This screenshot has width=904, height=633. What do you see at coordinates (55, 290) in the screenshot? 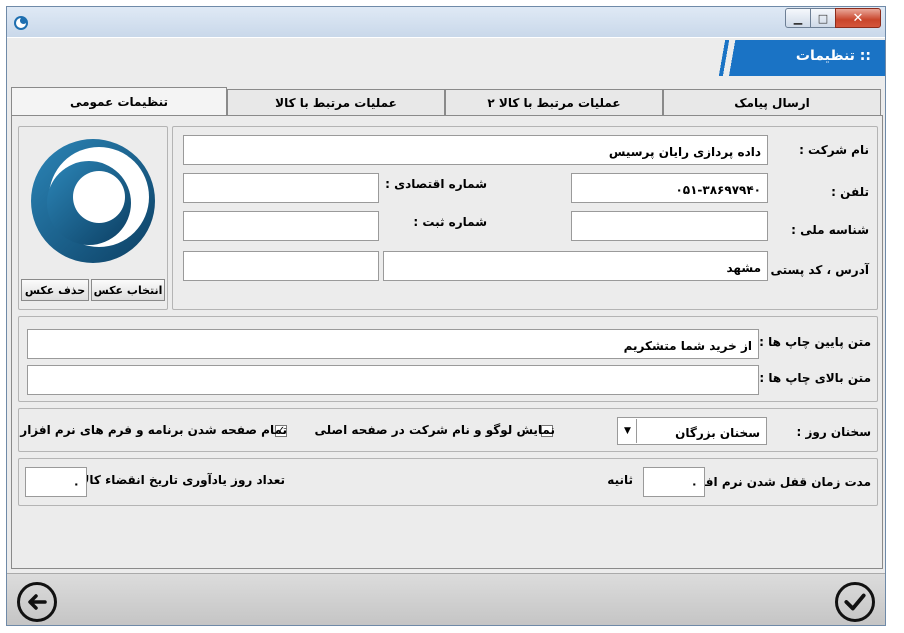
I see `delete-photo-button: حذف عکس` at bounding box center [55, 290].